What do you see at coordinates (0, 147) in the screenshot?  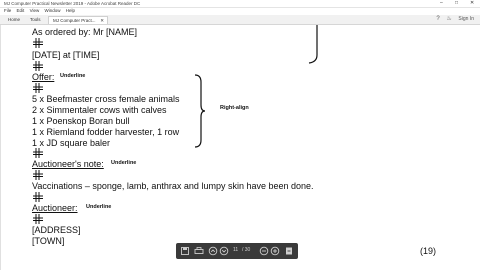 I see `left-panel-edge` at bounding box center [0, 147].